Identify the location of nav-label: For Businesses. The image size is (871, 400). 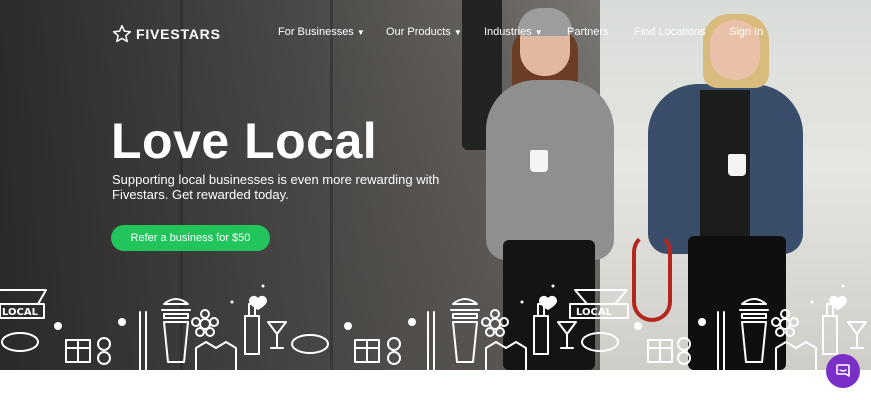
(316, 32).